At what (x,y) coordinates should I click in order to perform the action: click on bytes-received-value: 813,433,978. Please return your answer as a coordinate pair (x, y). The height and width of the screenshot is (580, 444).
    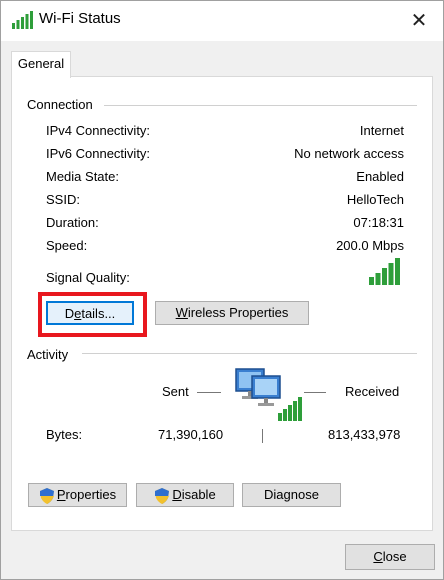
    Looking at the image, I should click on (364, 434).